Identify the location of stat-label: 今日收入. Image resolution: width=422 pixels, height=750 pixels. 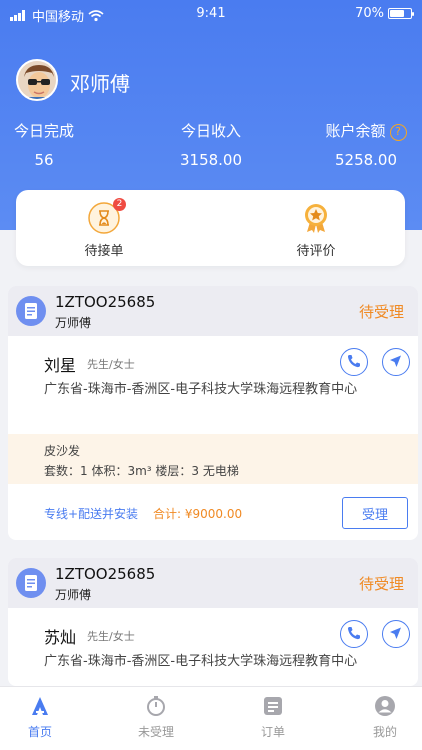
(210, 131).